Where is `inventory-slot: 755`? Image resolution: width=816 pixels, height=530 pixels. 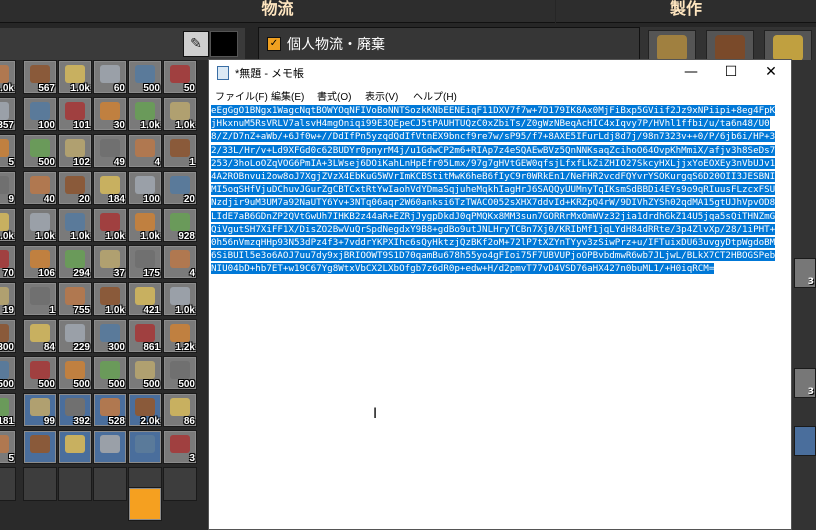
inventory-slot: 755 is located at coordinates (75, 299).